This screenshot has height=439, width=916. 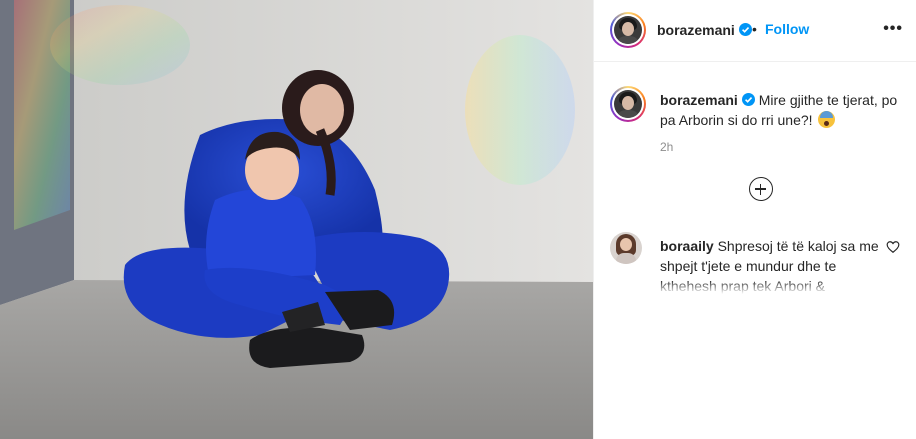 I want to click on author-username: borazemani, so click(x=696, y=30).